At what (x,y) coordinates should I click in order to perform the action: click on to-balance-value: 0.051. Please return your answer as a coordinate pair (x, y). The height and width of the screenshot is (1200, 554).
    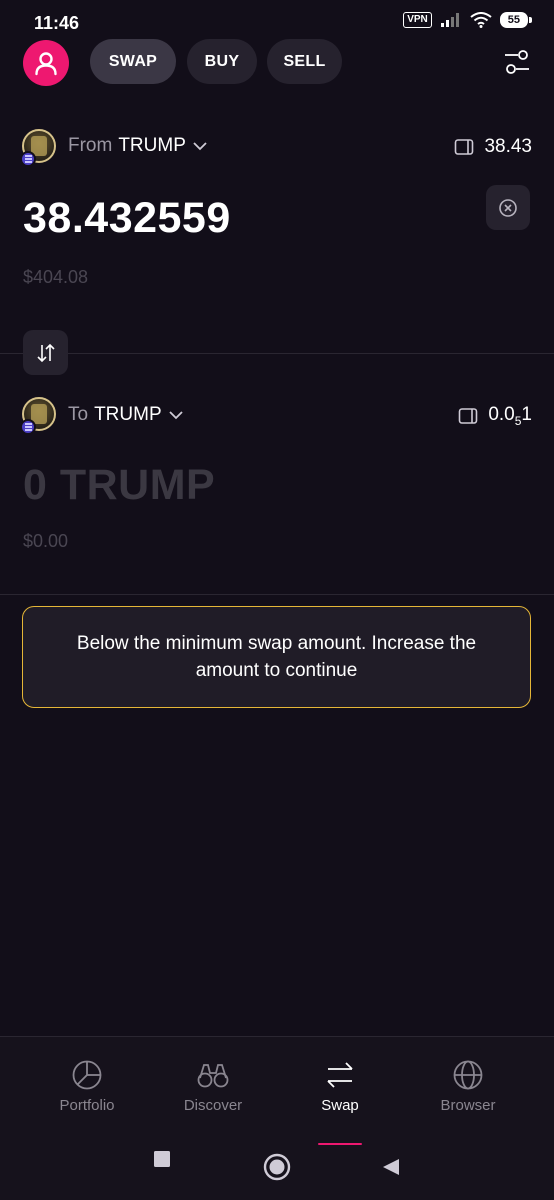
    Looking at the image, I should click on (510, 416).